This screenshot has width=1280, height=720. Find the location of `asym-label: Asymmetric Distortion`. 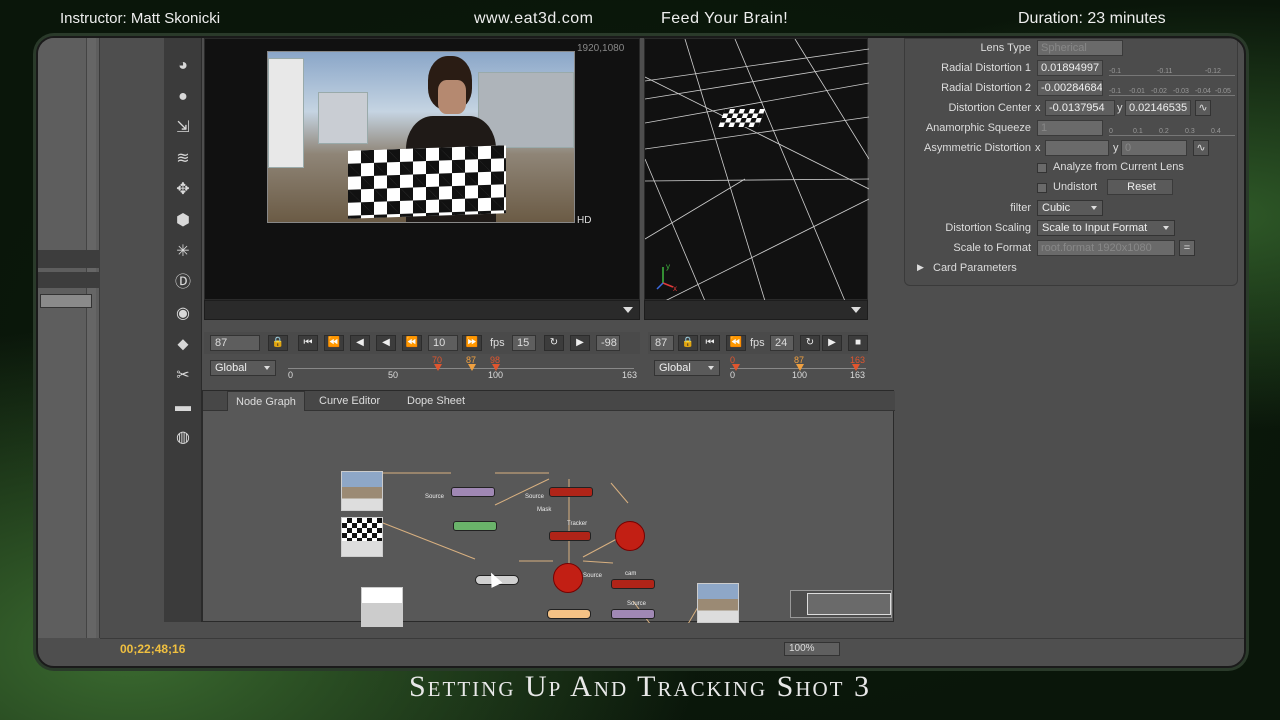

asym-label: Asymmetric Distortion is located at coordinates (977, 148).